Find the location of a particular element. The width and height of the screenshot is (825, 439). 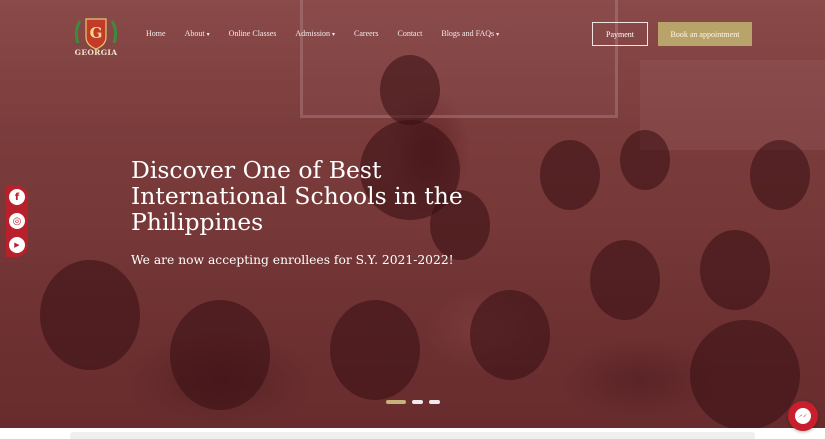

content-card is located at coordinates (412, 435).